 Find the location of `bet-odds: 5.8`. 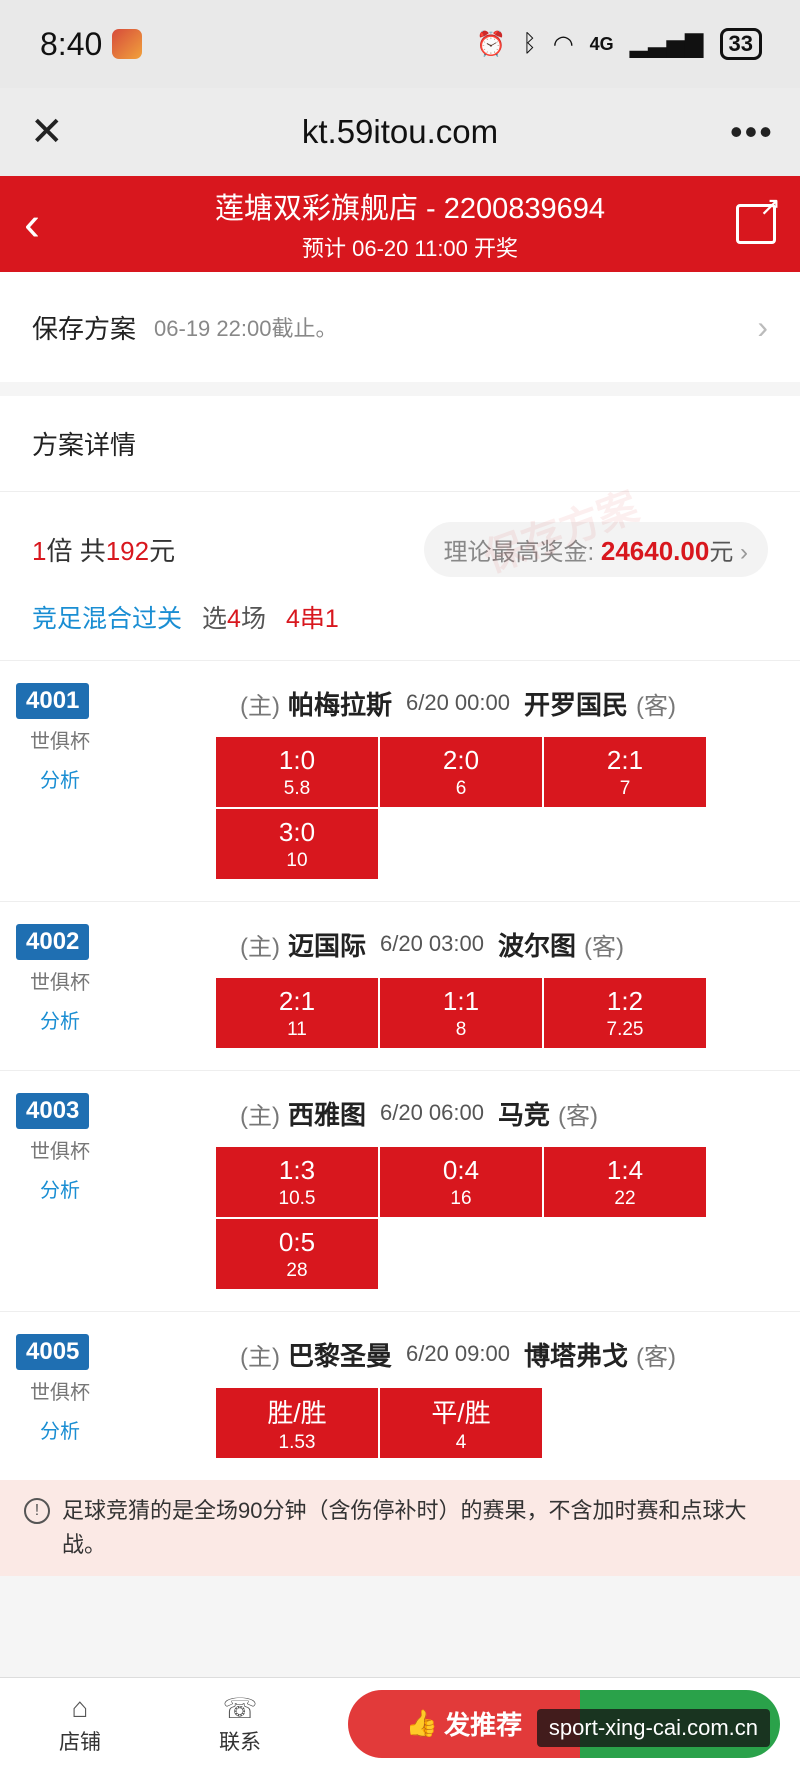

bet-odds: 5.8 is located at coordinates (297, 788).